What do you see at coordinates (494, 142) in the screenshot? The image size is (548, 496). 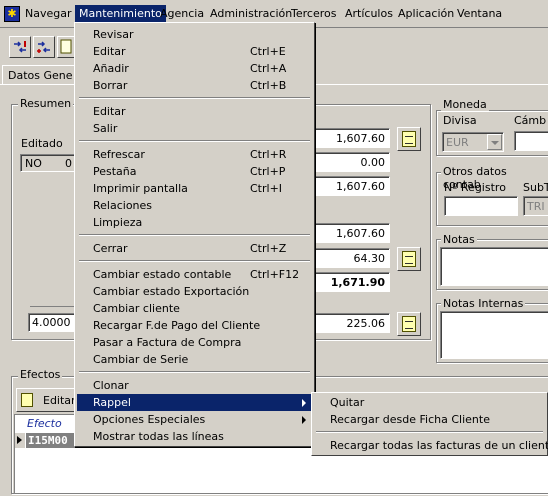 I see `chevron-down-icon` at bounding box center [494, 142].